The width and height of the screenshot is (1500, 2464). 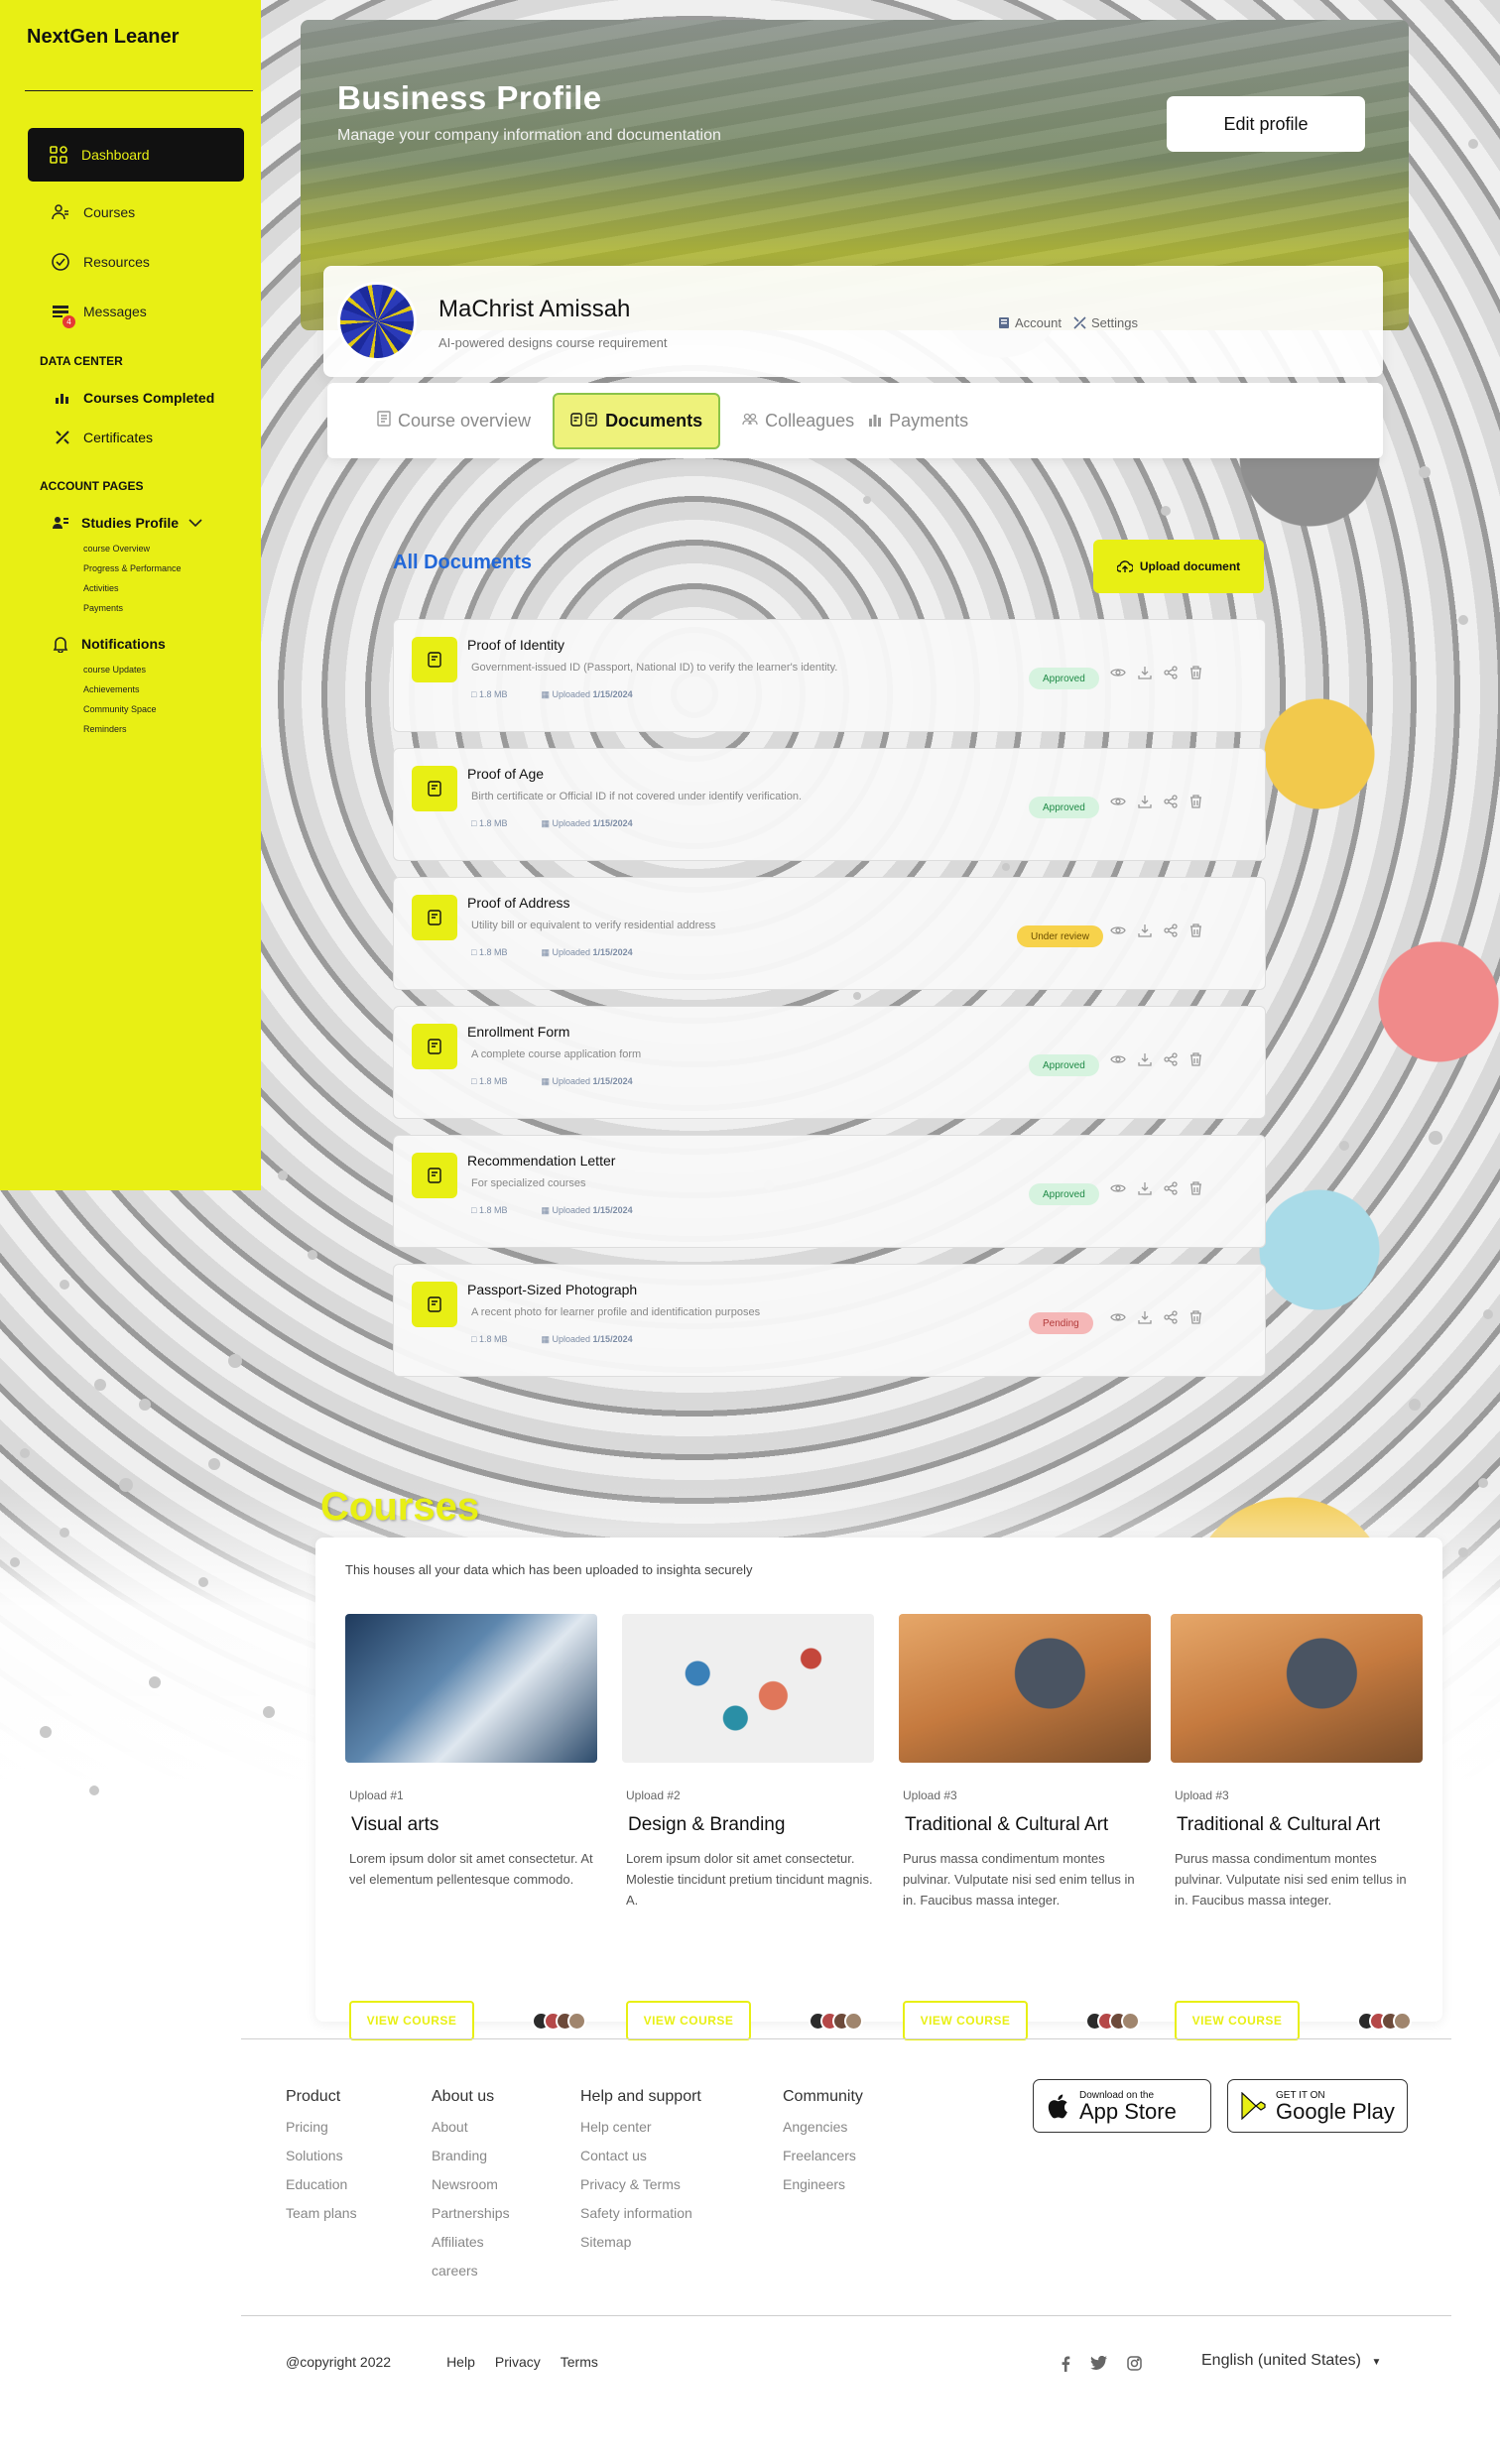 What do you see at coordinates (131, 644) in the screenshot?
I see `sidebar-item-notifications: Notifications` at bounding box center [131, 644].